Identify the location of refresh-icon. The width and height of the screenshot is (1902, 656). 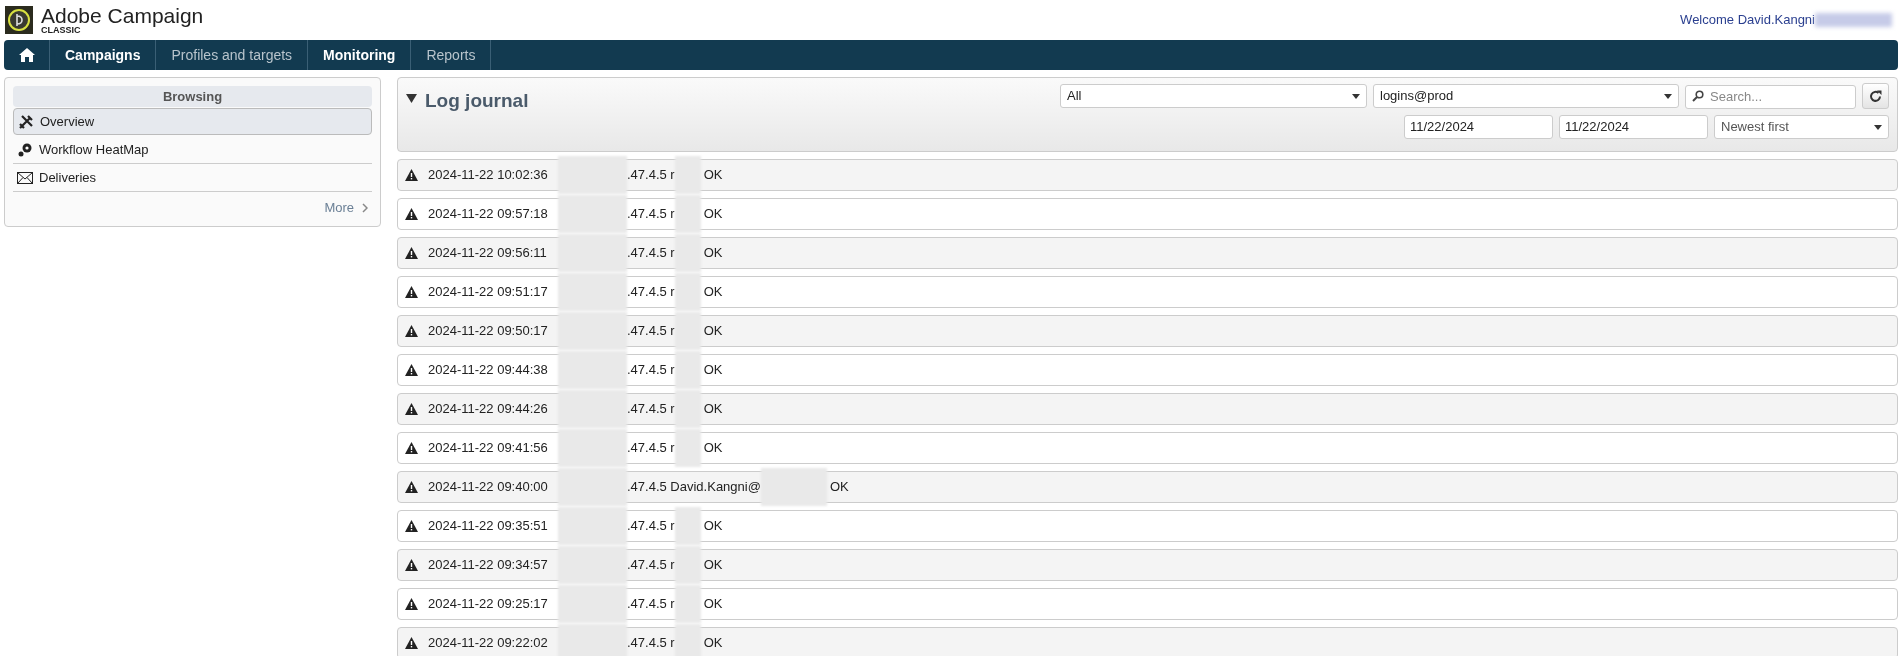
(1875, 96).